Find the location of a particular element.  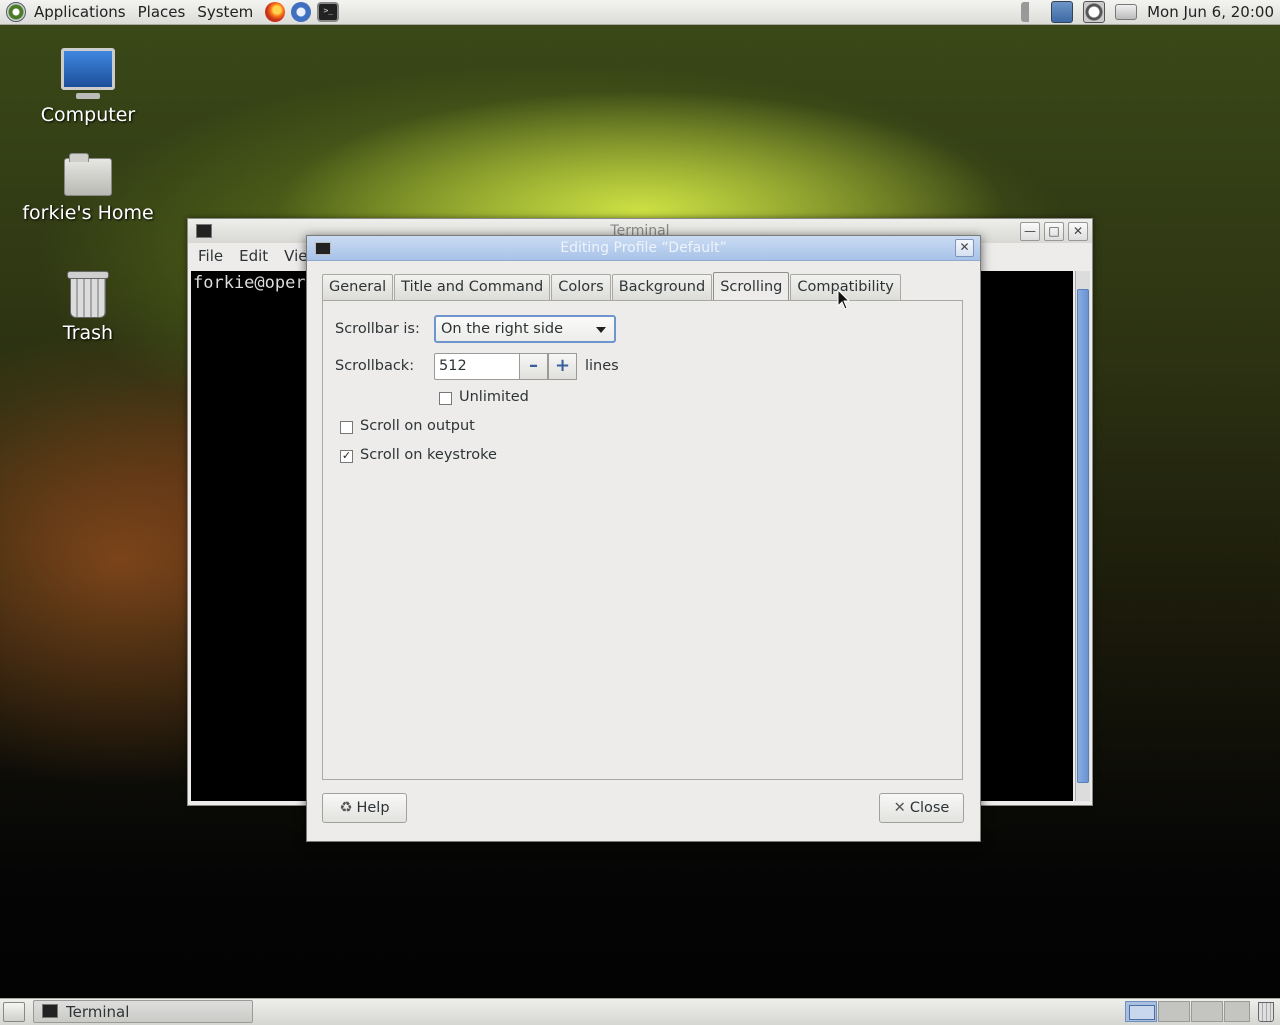

chevron-down-icon is located at coordinates (601, 330).